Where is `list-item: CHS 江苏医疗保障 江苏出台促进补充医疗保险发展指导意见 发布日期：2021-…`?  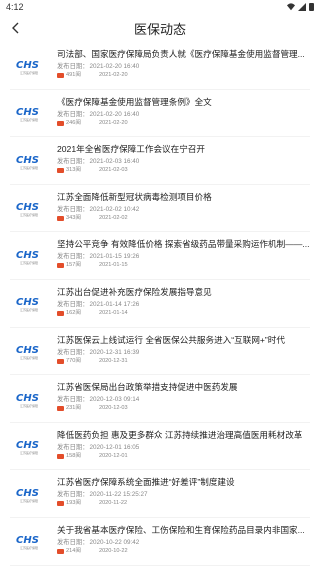 list-item: CHS 江苏医疗保障 江苏出台促进补充医疗保险发展指导意见 发布日期：2021-… is located at coordinates (160, 304).